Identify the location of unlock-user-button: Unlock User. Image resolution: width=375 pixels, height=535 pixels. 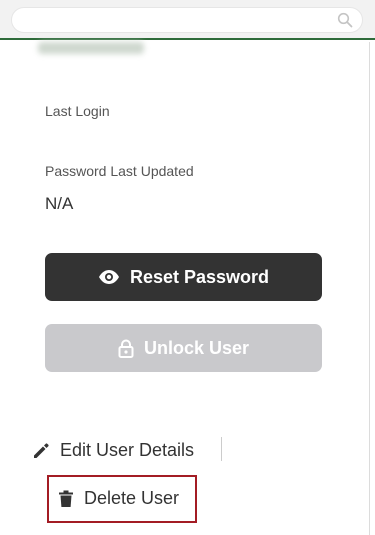
(183, 348).